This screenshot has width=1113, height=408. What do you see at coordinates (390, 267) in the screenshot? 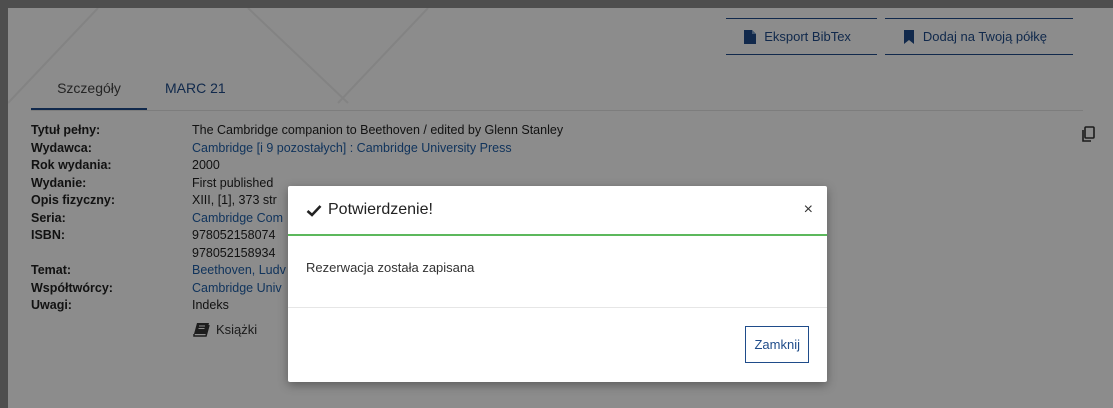
I see `dialog-message: Rezerwacja została zapisana` at bounding box center [390, 267].